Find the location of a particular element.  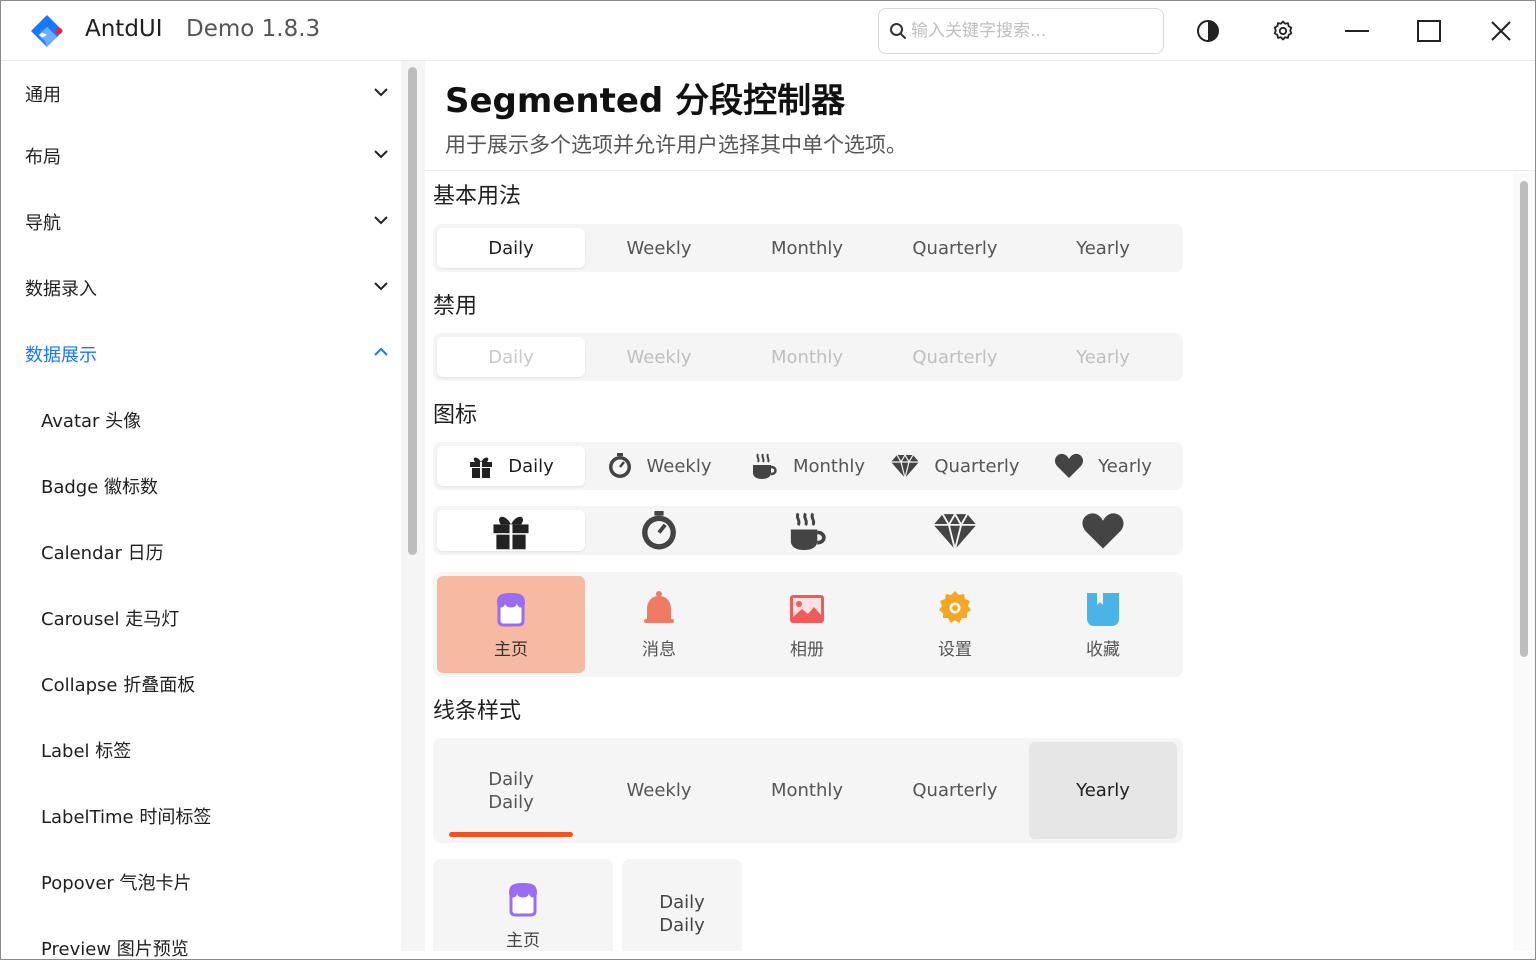

title-bar: AntdUI Demo 1.8.3 is located at coordinates (768, 31).